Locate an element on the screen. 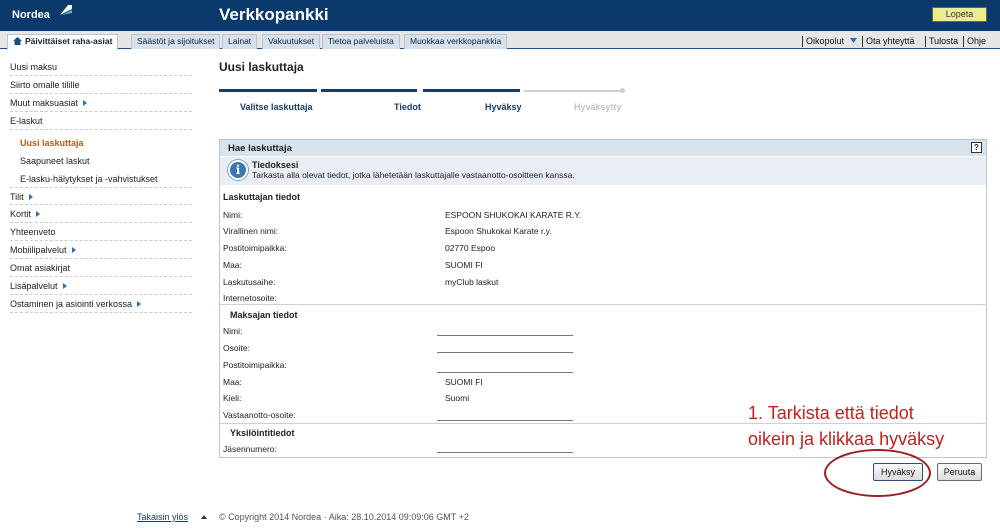 The image size is (1000, 530). sidebar-item-other-payments: Muut maksuasiat is located at coordinates (101, 103).